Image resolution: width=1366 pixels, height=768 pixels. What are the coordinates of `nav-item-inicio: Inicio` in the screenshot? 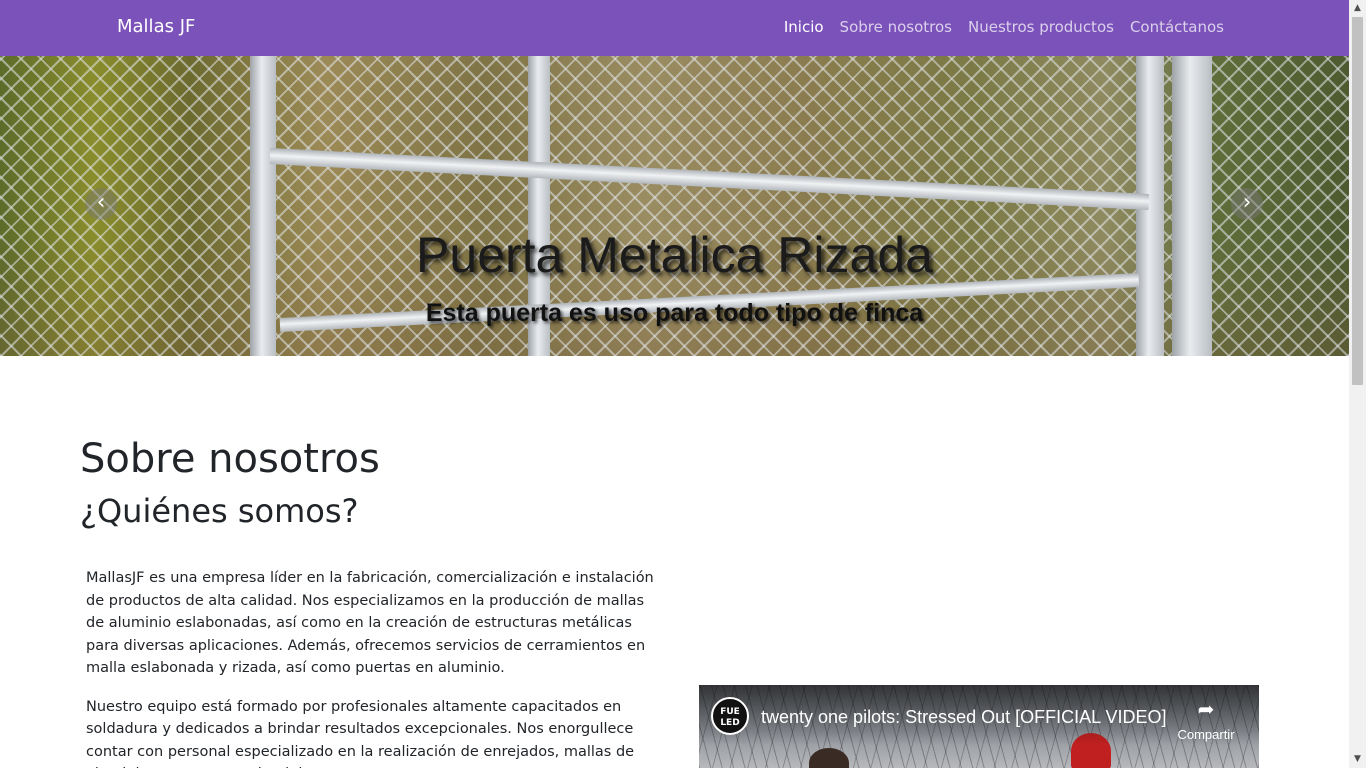 It's located at (804, 27).